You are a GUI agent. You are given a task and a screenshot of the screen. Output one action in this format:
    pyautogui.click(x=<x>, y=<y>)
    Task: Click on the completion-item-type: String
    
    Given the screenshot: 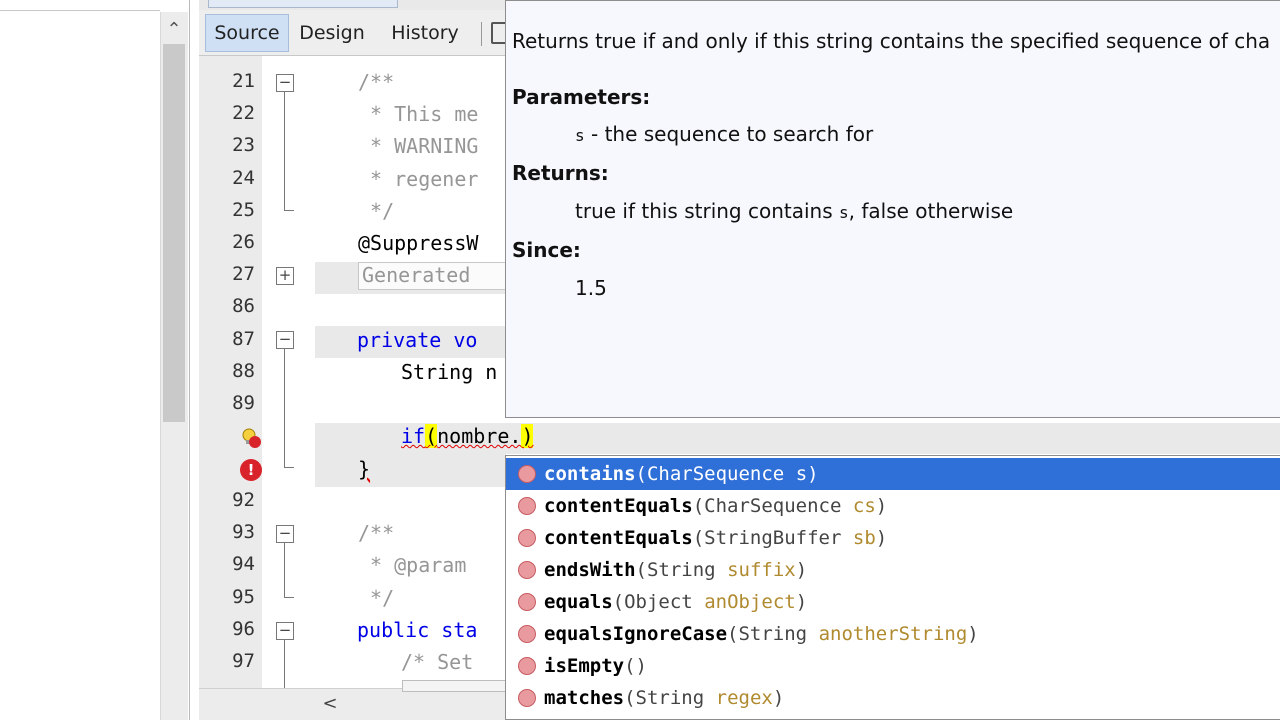 What is the action you would take?
    pyautogui.click(x=773, y=634)
    